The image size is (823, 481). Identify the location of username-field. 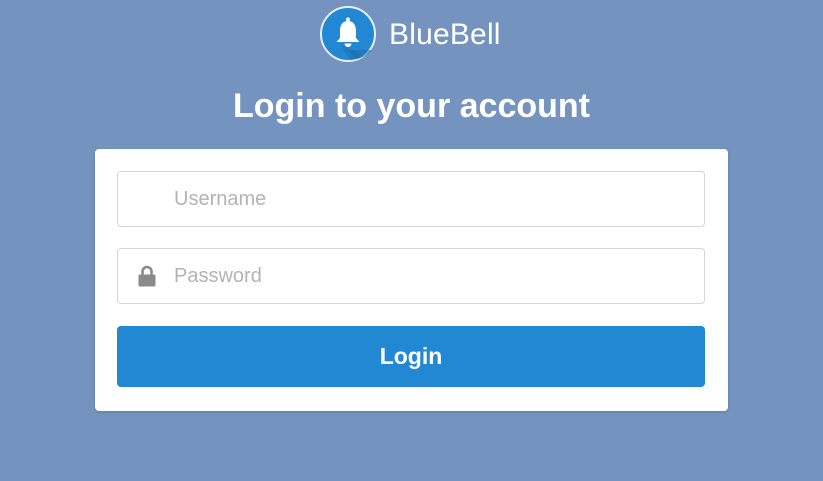
(411, 199).